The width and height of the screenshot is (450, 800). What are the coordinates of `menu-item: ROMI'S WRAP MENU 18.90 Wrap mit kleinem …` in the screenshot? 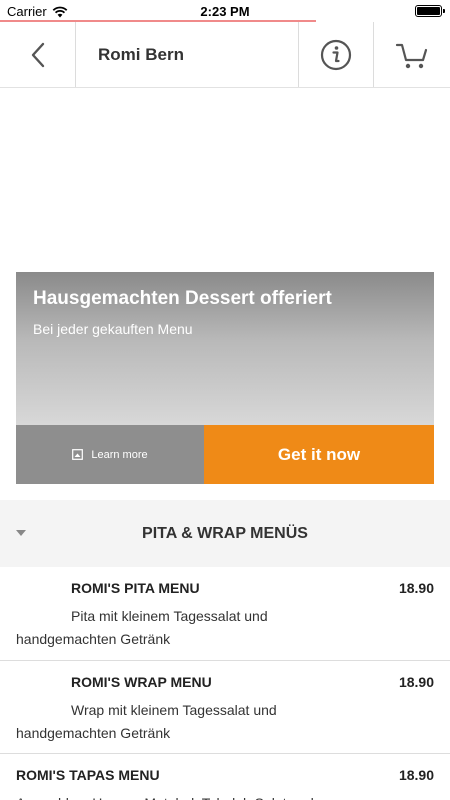 It's located at (225, 707).